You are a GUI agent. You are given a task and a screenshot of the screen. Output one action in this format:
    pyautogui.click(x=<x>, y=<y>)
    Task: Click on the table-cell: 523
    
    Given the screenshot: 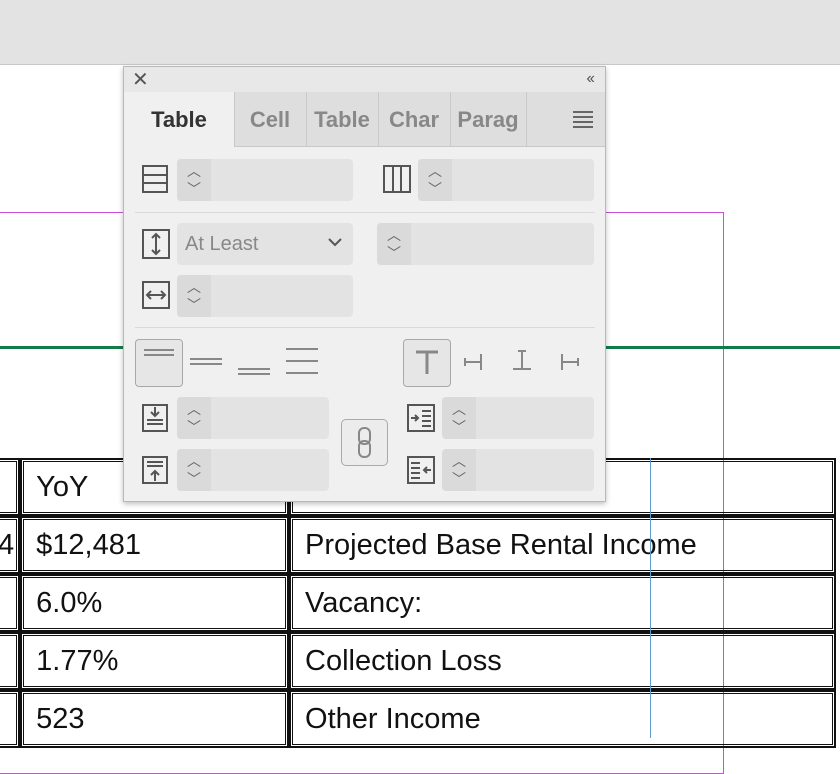 What is the action you would take?
    pyautogui.click(x=155, y=719)
    